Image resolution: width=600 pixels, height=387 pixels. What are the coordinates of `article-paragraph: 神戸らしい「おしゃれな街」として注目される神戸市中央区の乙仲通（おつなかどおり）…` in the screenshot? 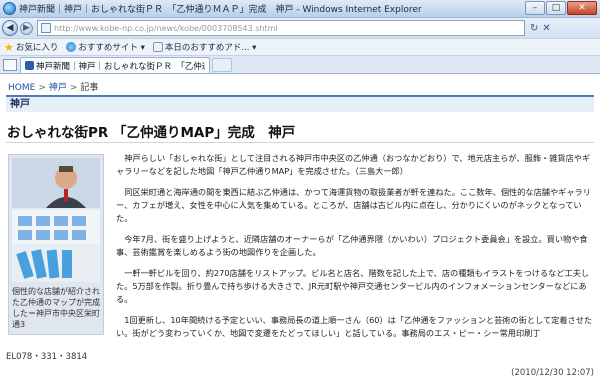 It's located at (353, 164).